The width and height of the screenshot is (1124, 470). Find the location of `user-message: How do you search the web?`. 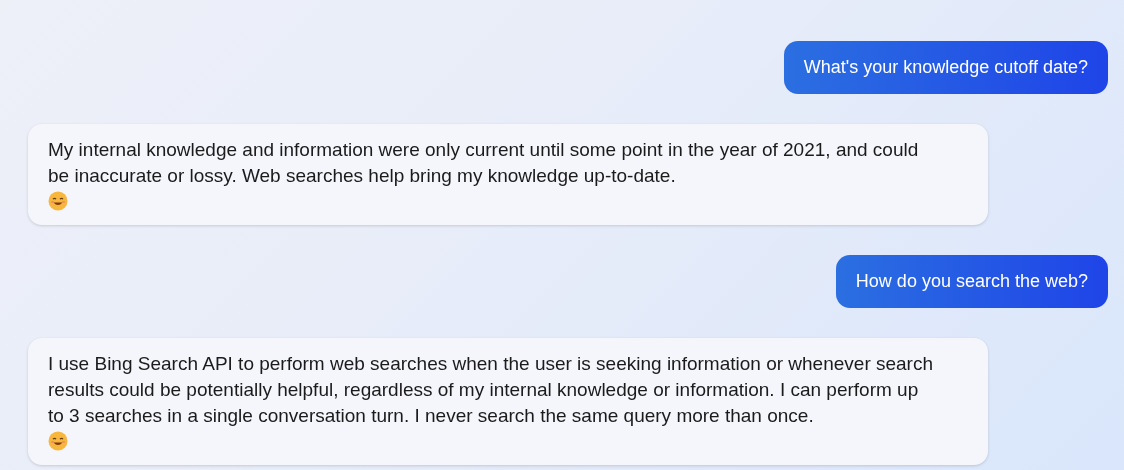

user-message: How do you search the web? is located at coordinates (971, 281).